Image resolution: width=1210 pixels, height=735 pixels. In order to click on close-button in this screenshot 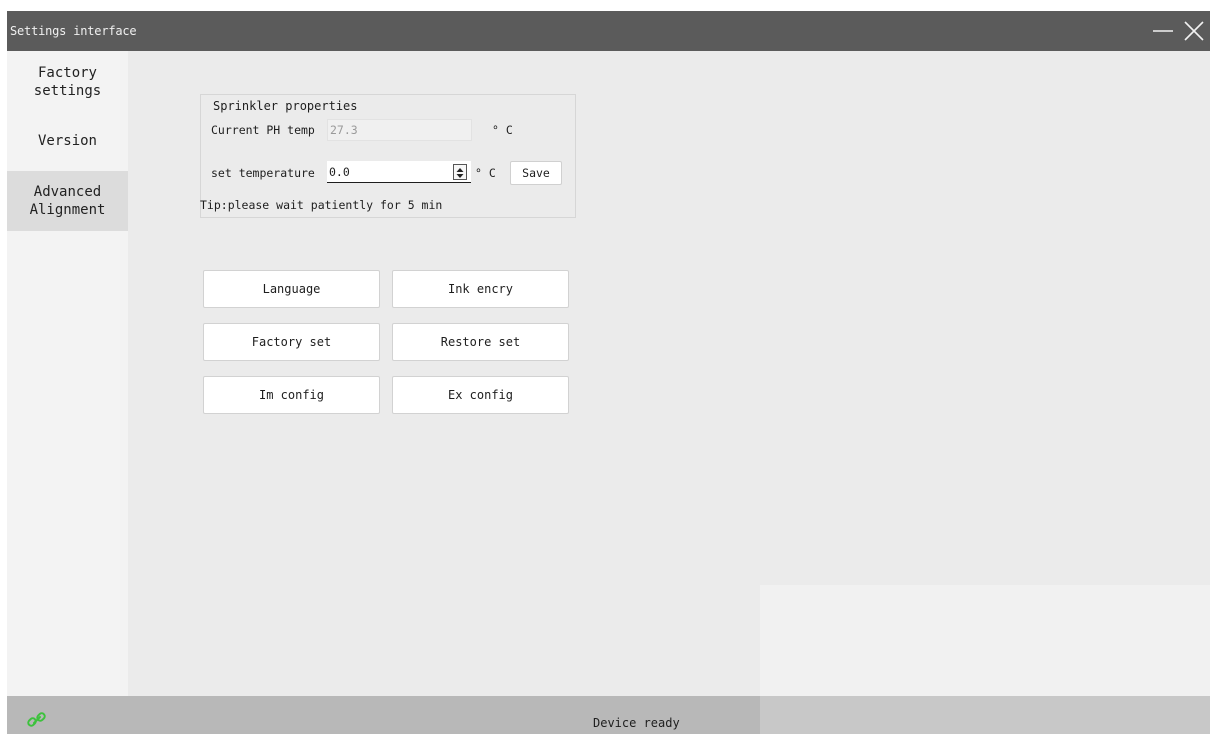, I will do `click(1194, 31)`.